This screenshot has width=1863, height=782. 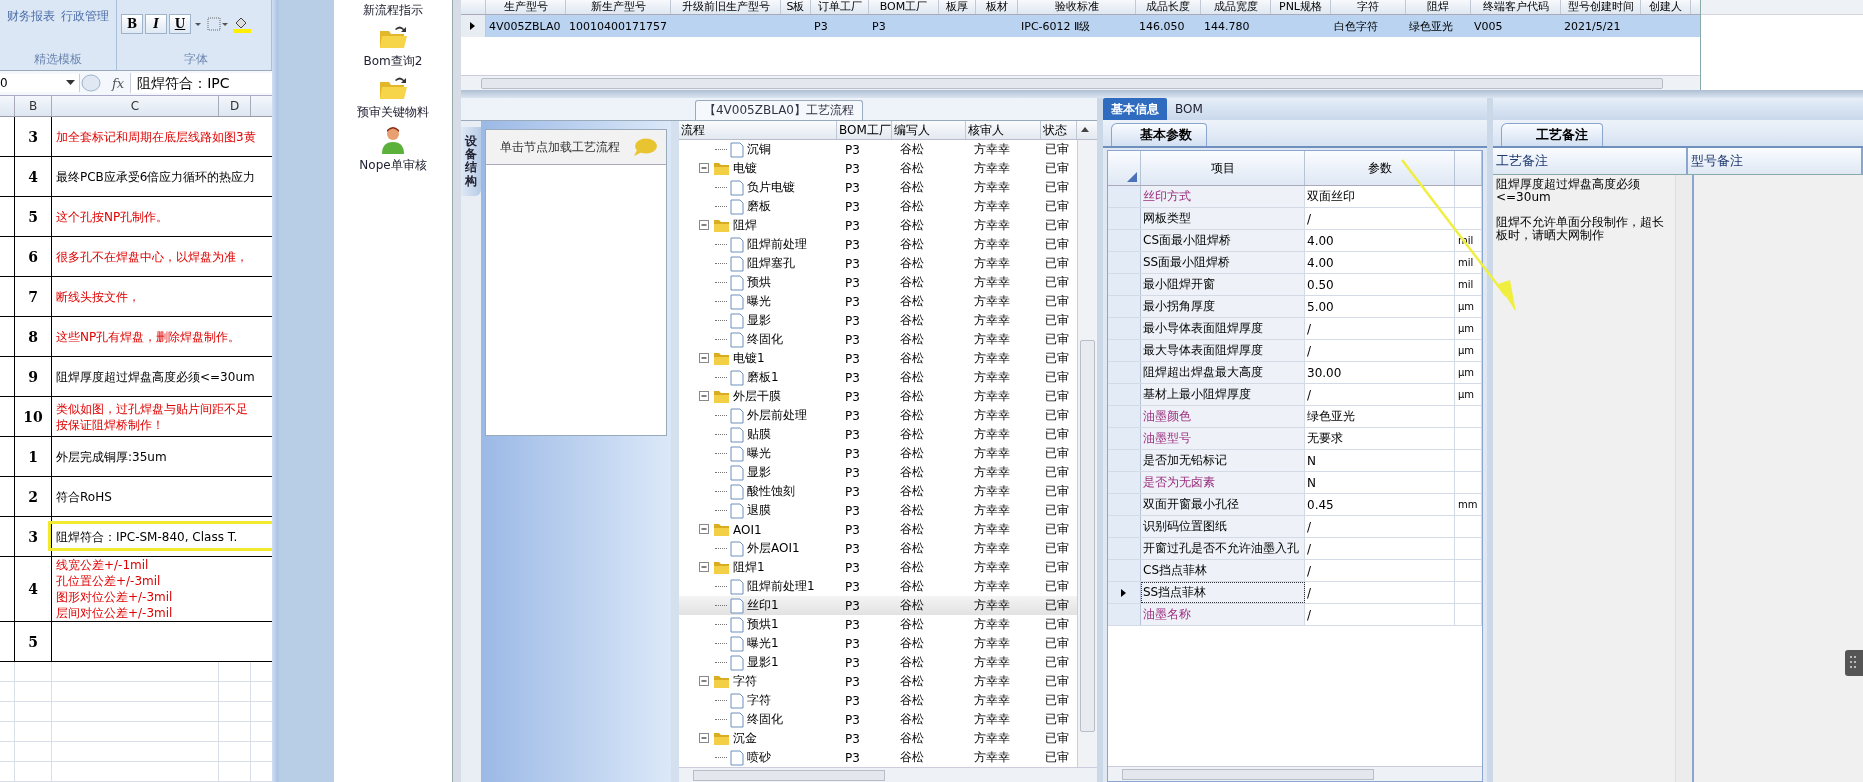 I want to click on column-header: 阻焊, so click(x=1438, y=7).